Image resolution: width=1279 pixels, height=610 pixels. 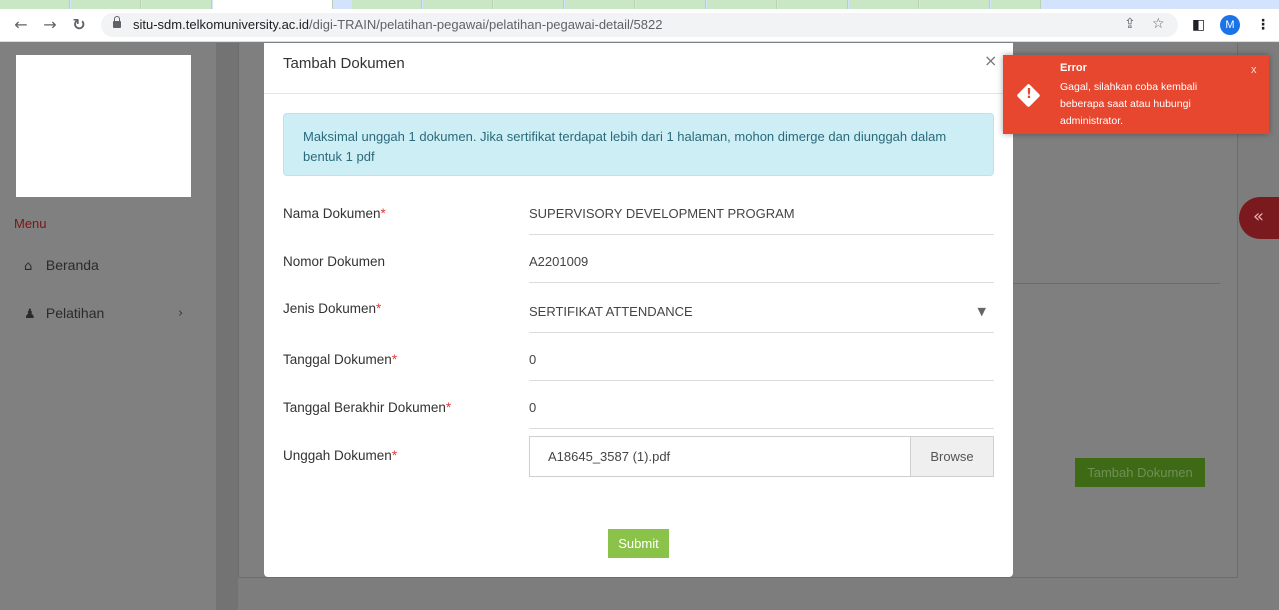 I want to click on selected-value: SERTIFIKAT ATTENDANCE, so click(x=611, y=311).